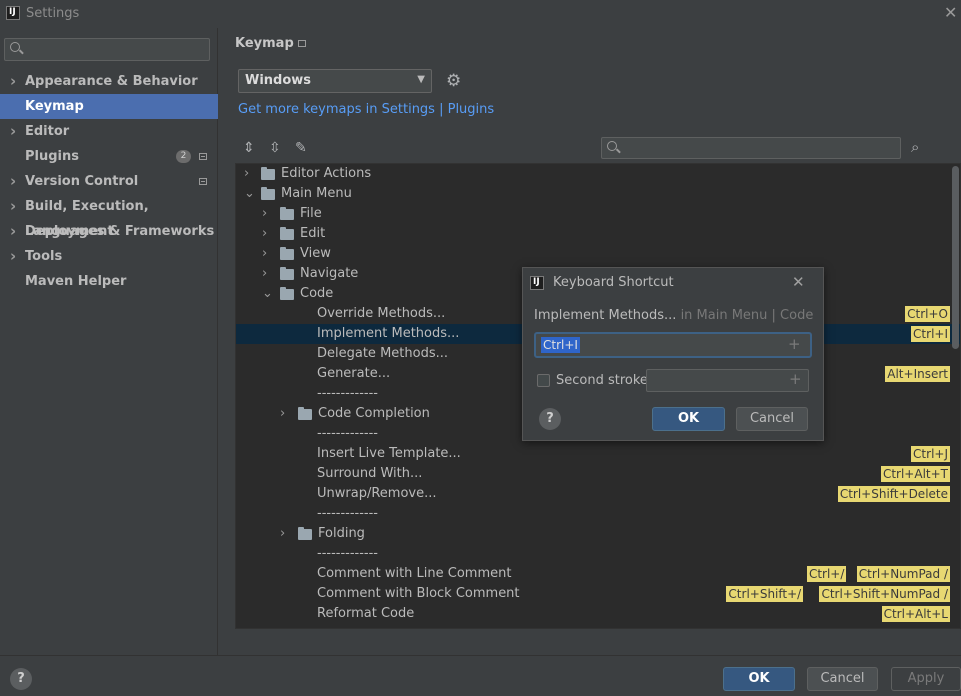 This screenshot has height=696, width=961. Describe the element at coordinates (47, 131) in the screenshot. I see `sidebar-item-label: Editor` at that location.